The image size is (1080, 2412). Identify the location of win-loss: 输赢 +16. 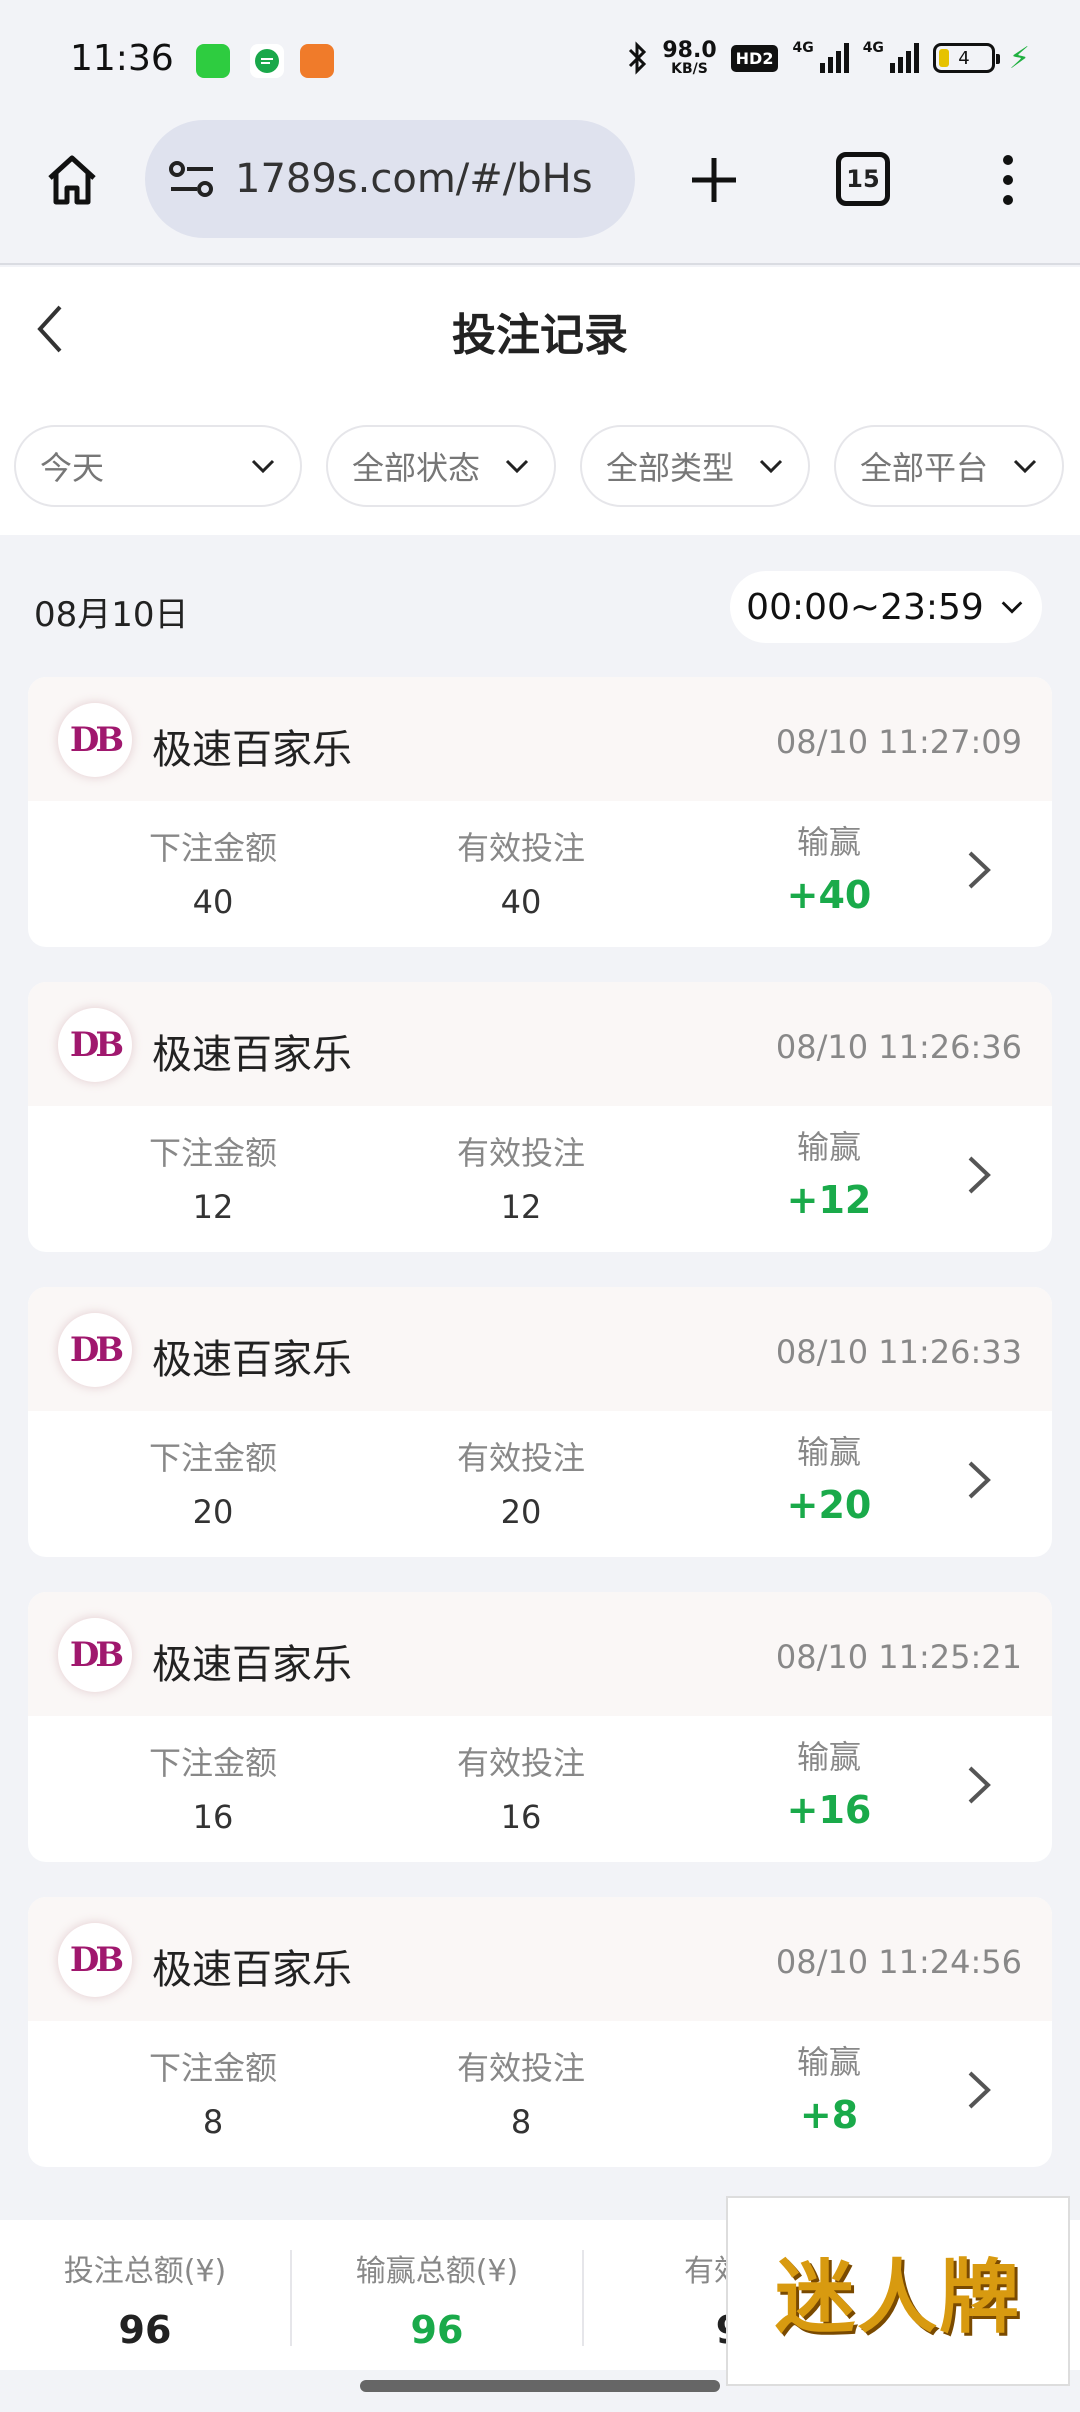
(829, 1785).